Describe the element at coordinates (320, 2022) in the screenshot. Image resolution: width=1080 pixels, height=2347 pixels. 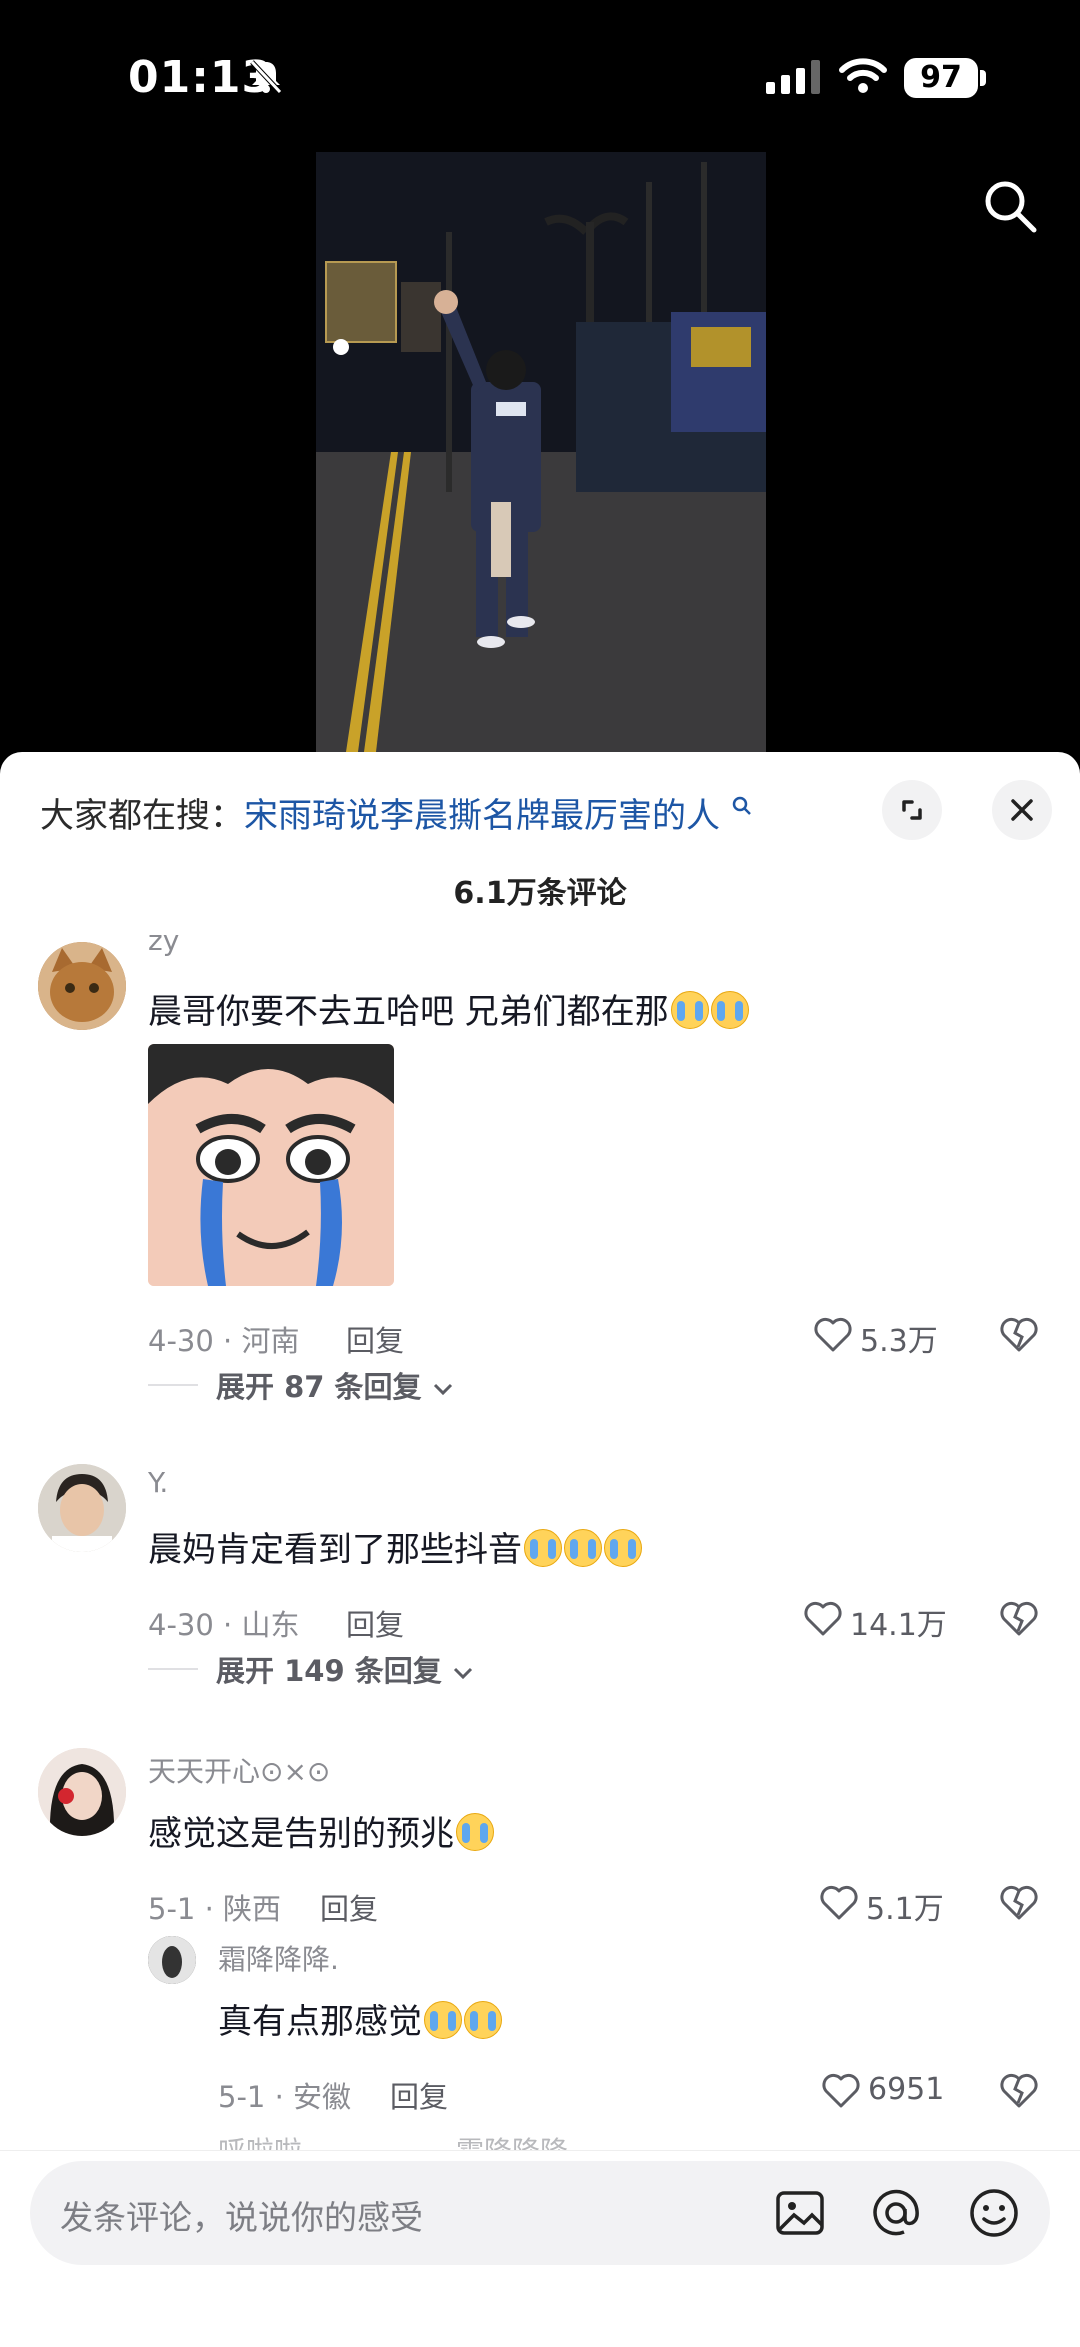
I see `comment-text-content: 真有点那感觉` at that location.